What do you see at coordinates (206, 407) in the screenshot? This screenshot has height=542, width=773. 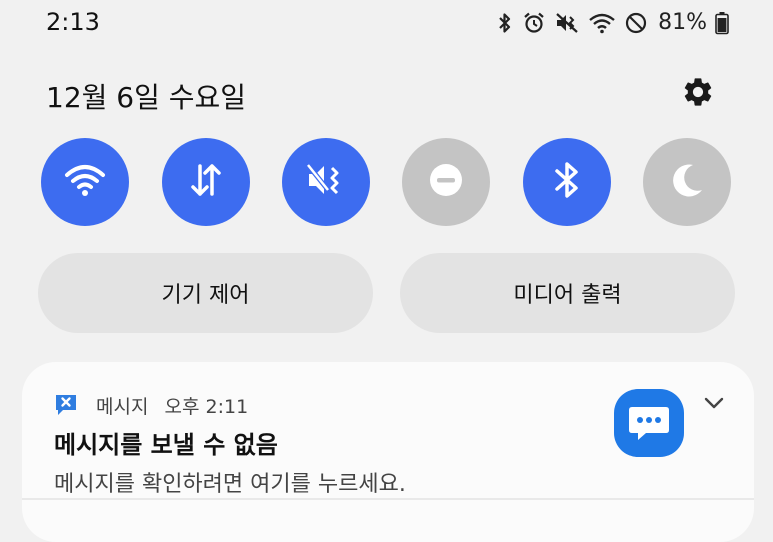 I see `notification-time: 오후 2:11` at bounding box center [206, 407].